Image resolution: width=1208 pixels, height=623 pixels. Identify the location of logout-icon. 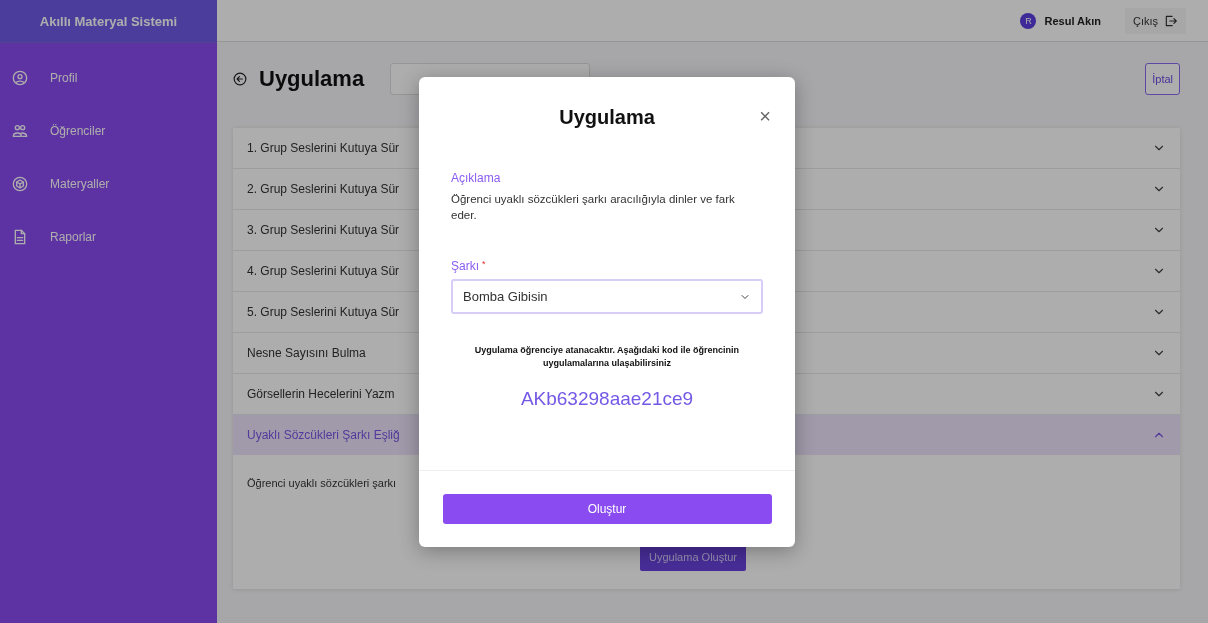
(1171, 20).